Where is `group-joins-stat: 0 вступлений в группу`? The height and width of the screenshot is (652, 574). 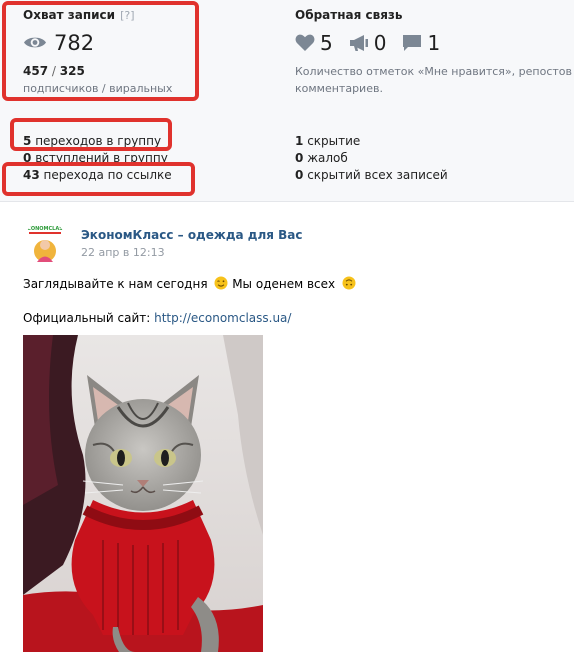 group-joins-stat: 0 вступлений в группу is located at coordinates (95, 158).